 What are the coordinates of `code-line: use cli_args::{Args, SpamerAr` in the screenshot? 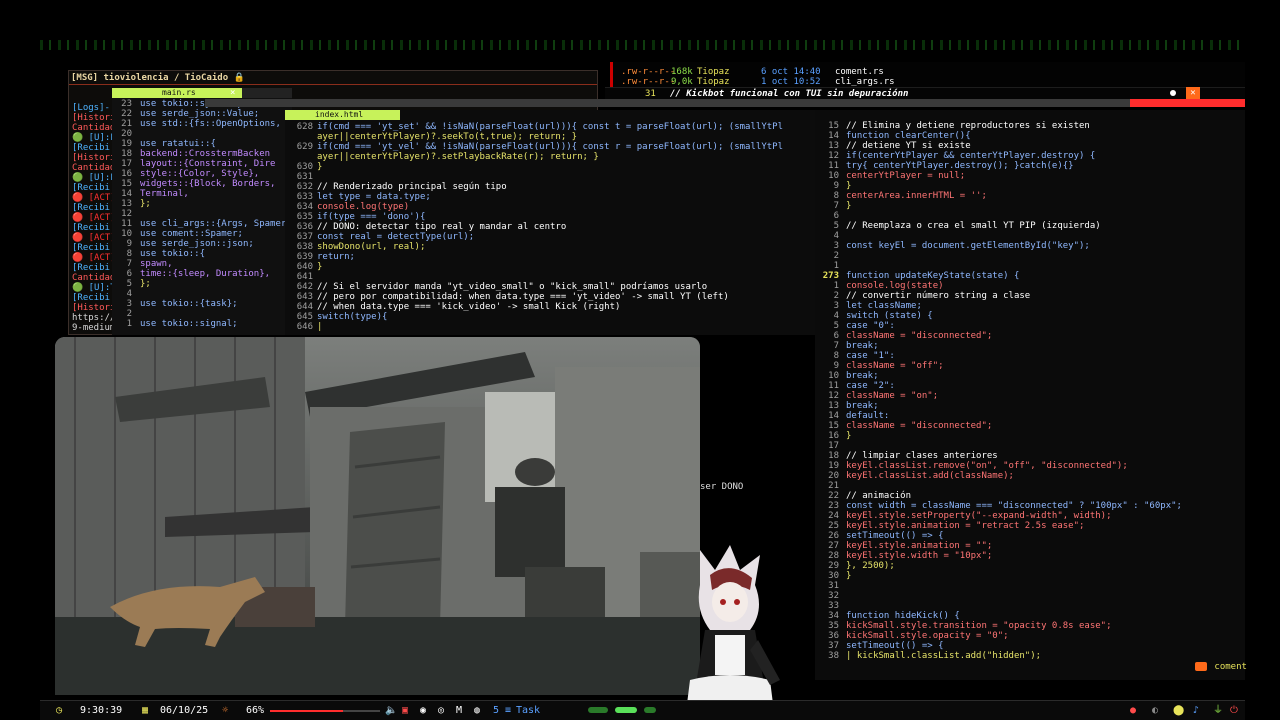 It's located at (218, 224).